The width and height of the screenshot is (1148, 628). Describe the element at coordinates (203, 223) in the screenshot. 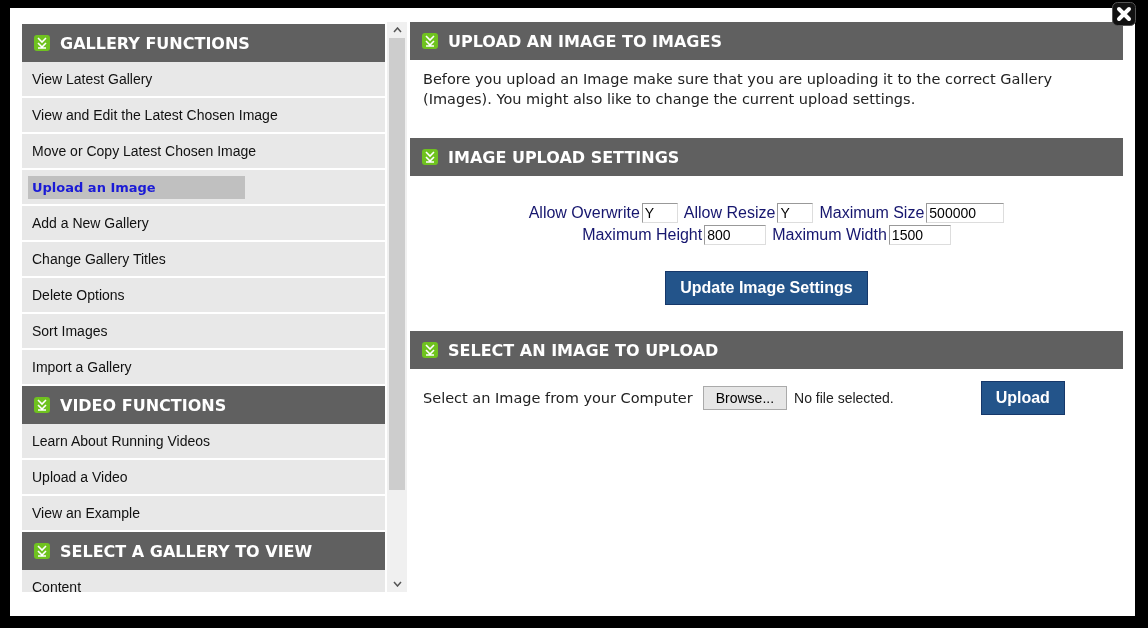

I see `menu-item: Add a New Gallery` at that location.